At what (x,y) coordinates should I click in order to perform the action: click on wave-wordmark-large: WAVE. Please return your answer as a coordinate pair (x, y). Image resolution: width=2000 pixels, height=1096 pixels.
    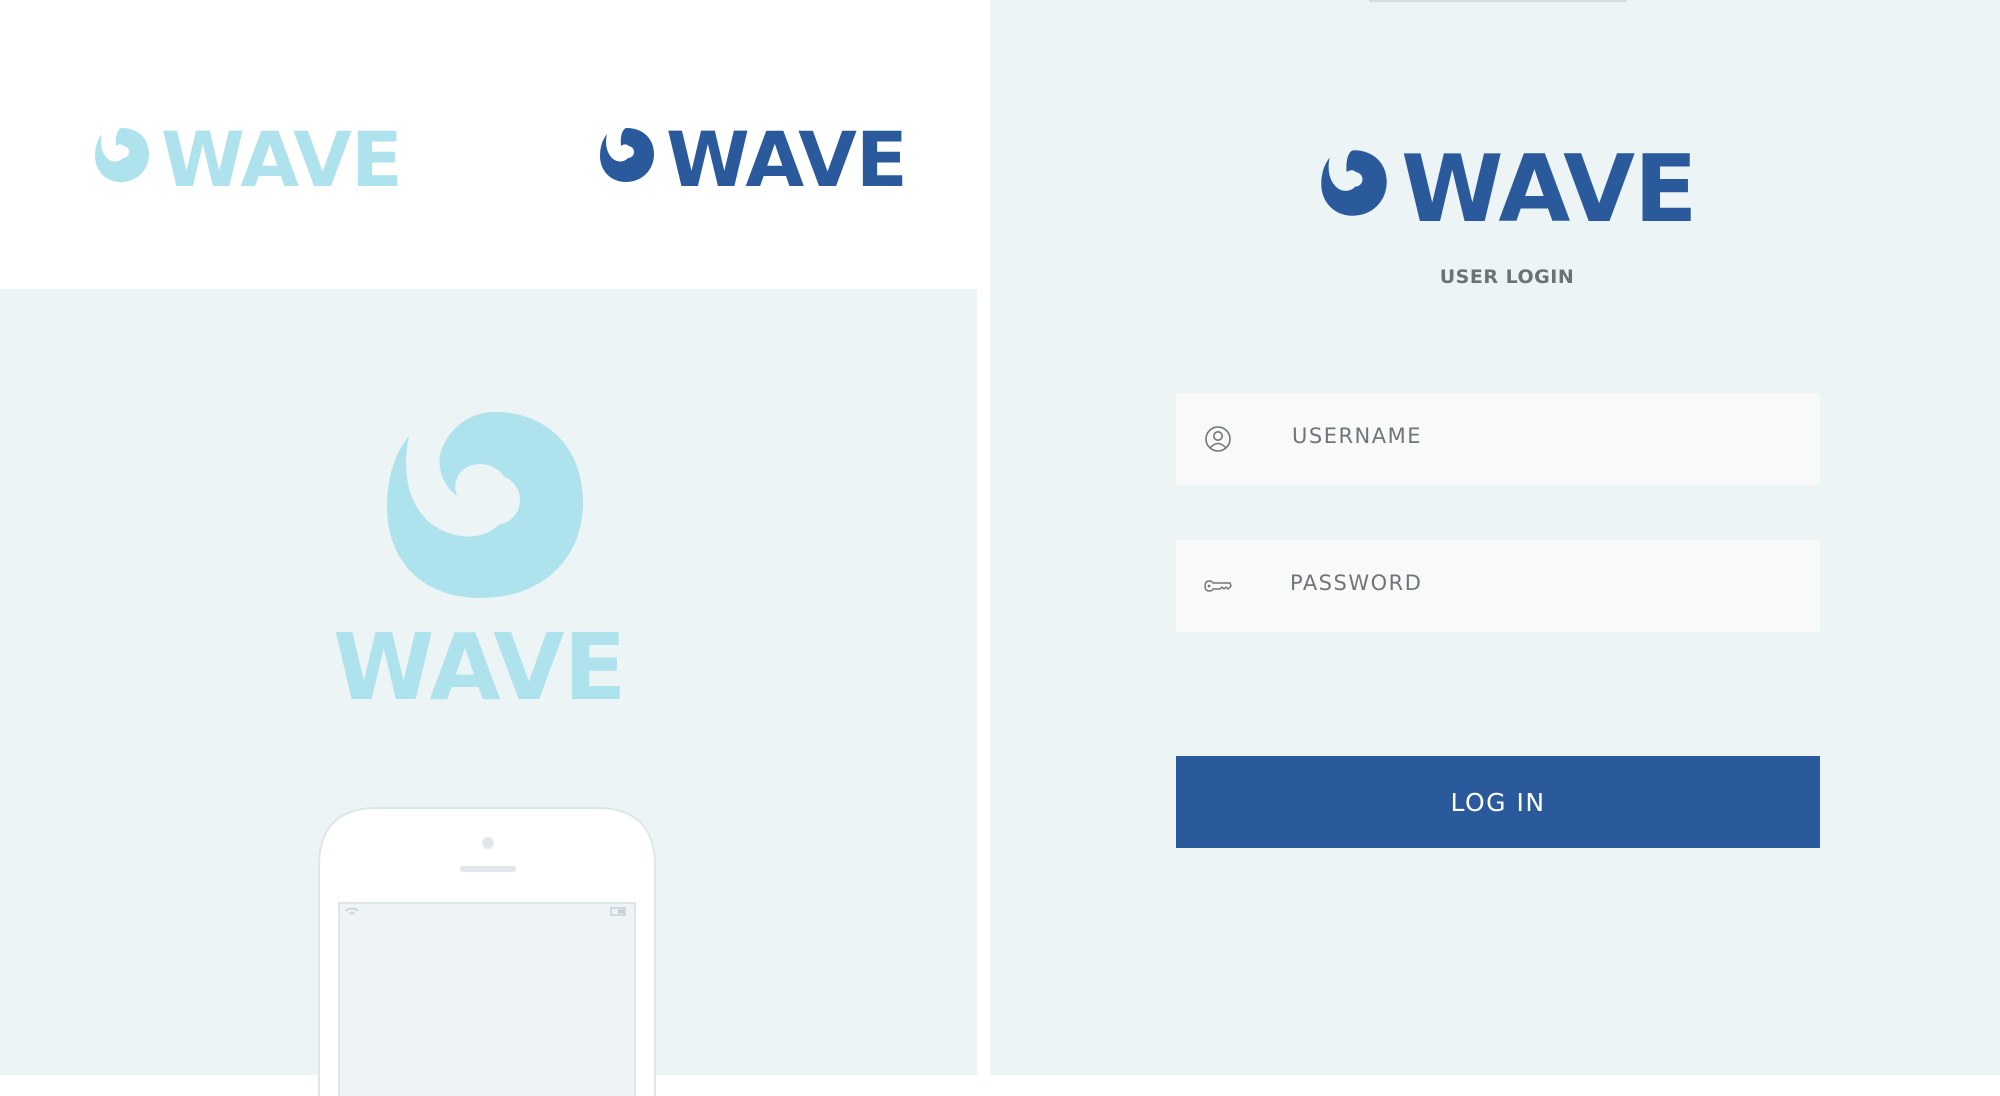
    Looking at the image, I should click on (479, 667).